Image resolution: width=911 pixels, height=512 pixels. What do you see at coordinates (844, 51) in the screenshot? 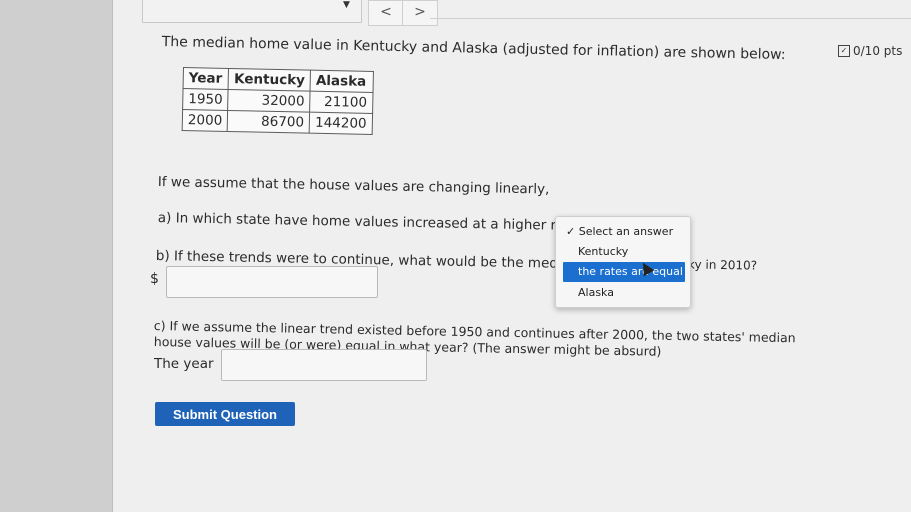
I see `checkbox-icon: ✓` at bounding box center [844, 51].